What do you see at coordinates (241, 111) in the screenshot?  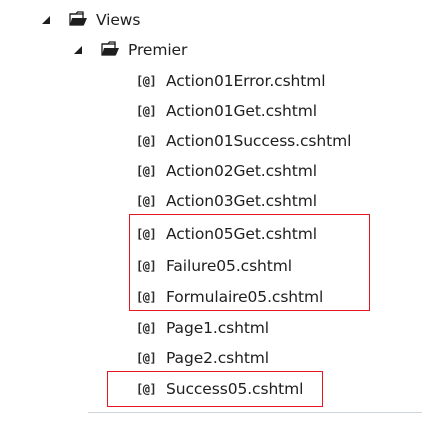 I see `file-label: Action01Get.cshtml` at bounding box center [241, 111].